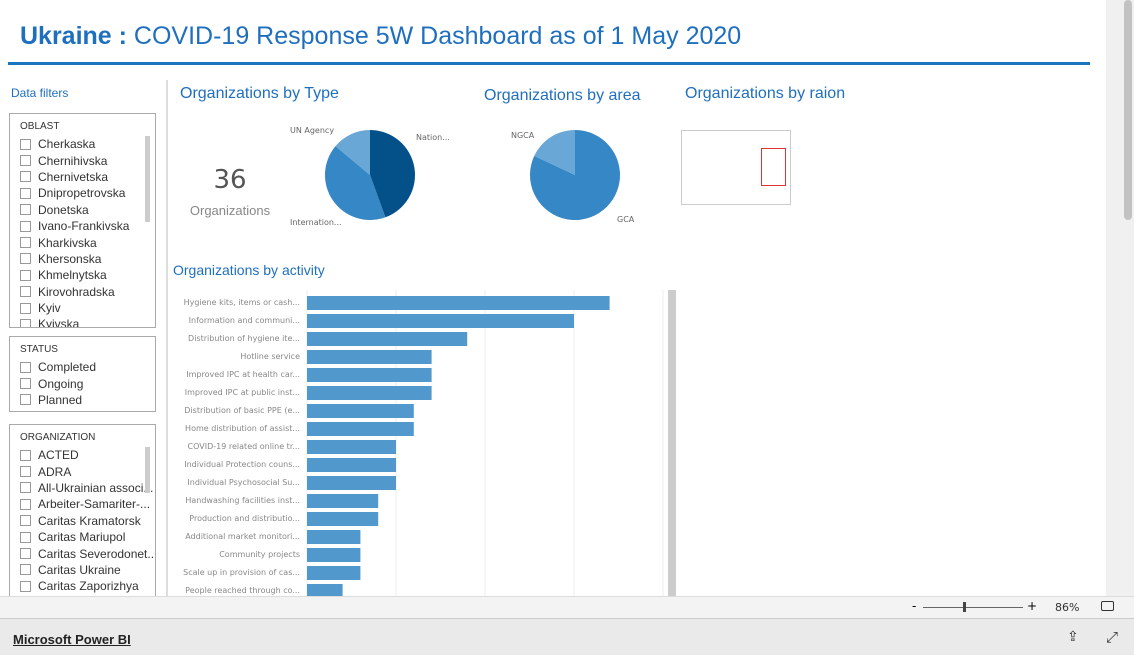  What do you see at coordinates (567, 607) in the screenshot?
I see `zoom-bar: - + 86%` at bounding box center [567, 607].